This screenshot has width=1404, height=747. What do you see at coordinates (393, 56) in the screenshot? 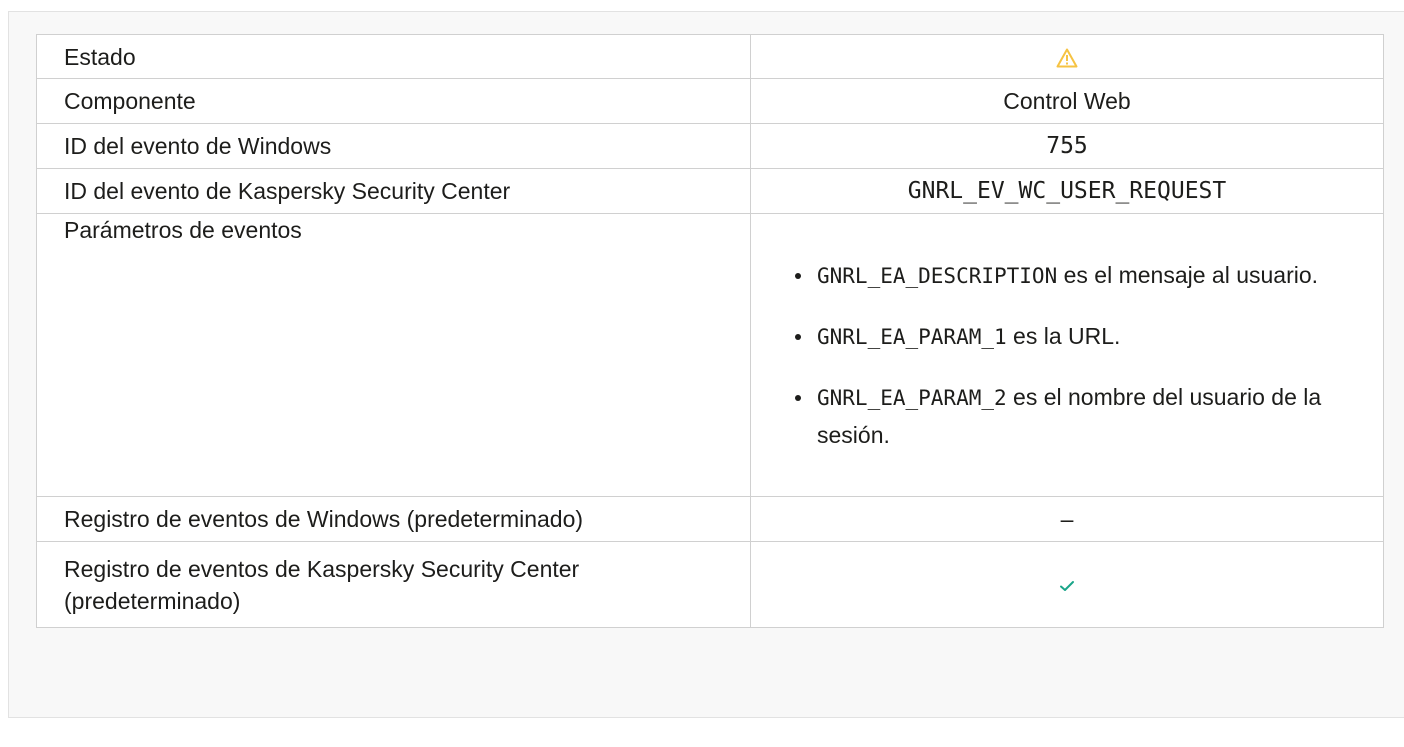
I see `row-label-status: Estado` at bounding box center [393, 56].